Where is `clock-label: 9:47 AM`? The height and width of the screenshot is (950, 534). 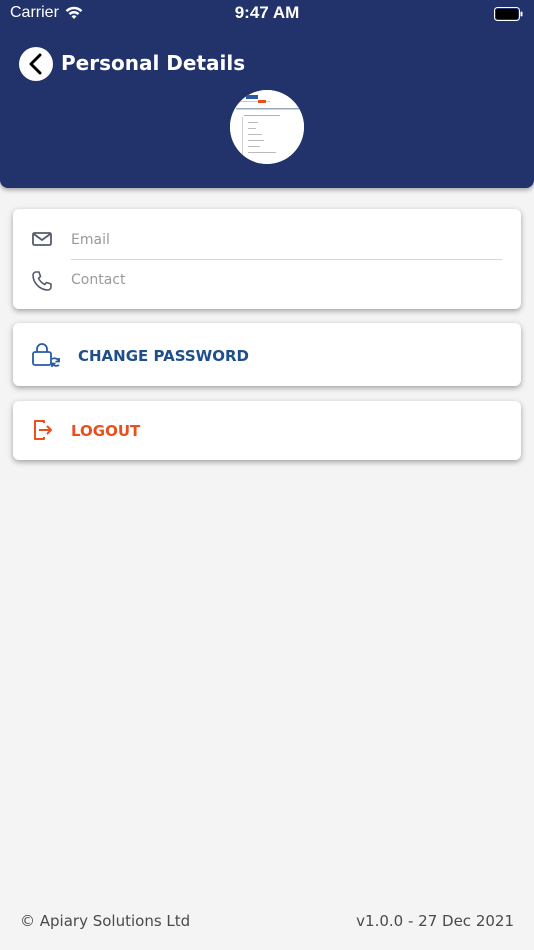
clock-label: 9:47 AM is located at coordinates (267, 12).